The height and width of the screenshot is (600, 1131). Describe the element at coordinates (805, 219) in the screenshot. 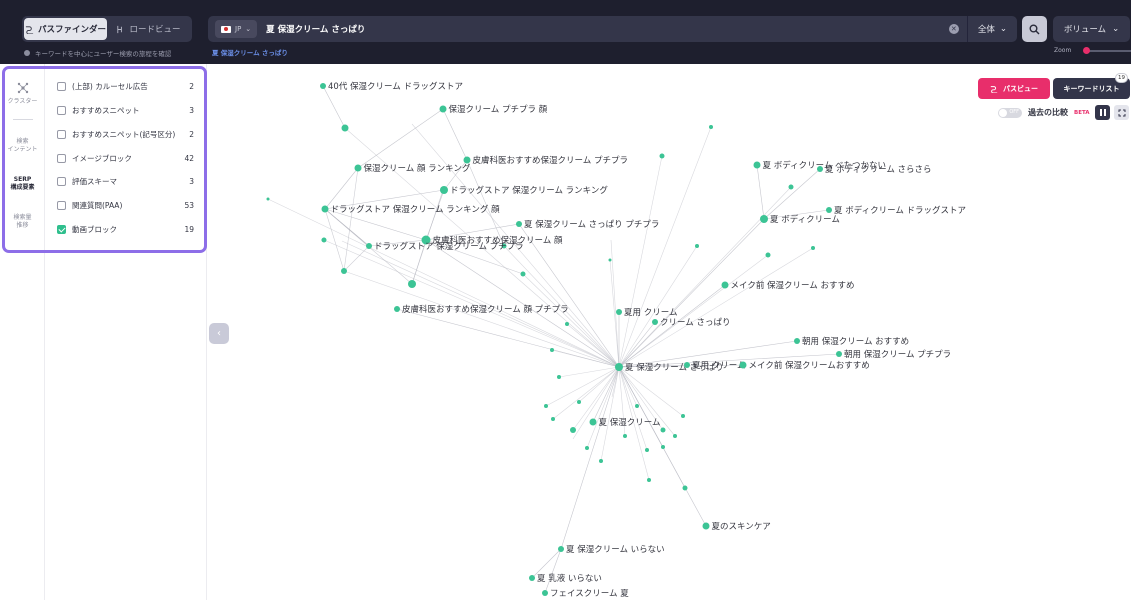

I see `graph-node-label: 夏 ボディクリーム` at that location.